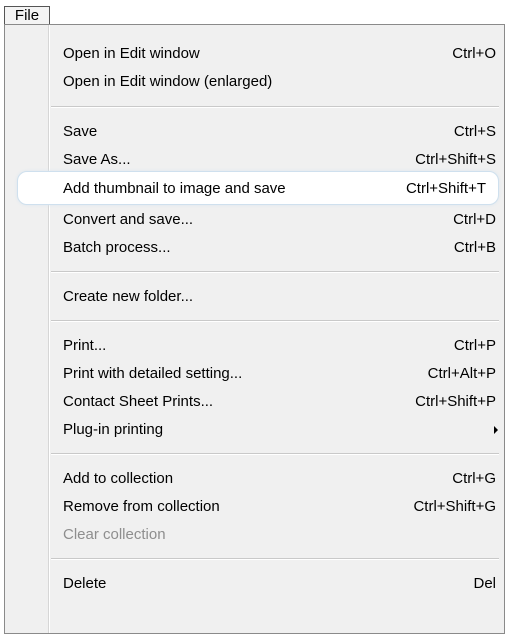 The image size is (506, 635). What do you see at coordinates (275, 402) in the screenshot?
I see `menu-item-contact-sheet-prints: Contact Sheet Prints... Ctrl+Shift+P` at bounding box center [275, 402].